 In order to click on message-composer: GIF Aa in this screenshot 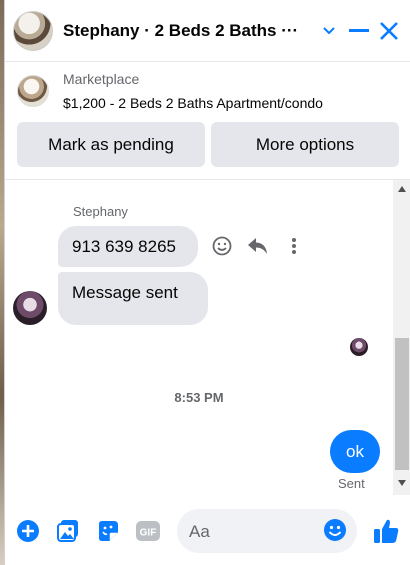, I will do `click(207, 532)`.